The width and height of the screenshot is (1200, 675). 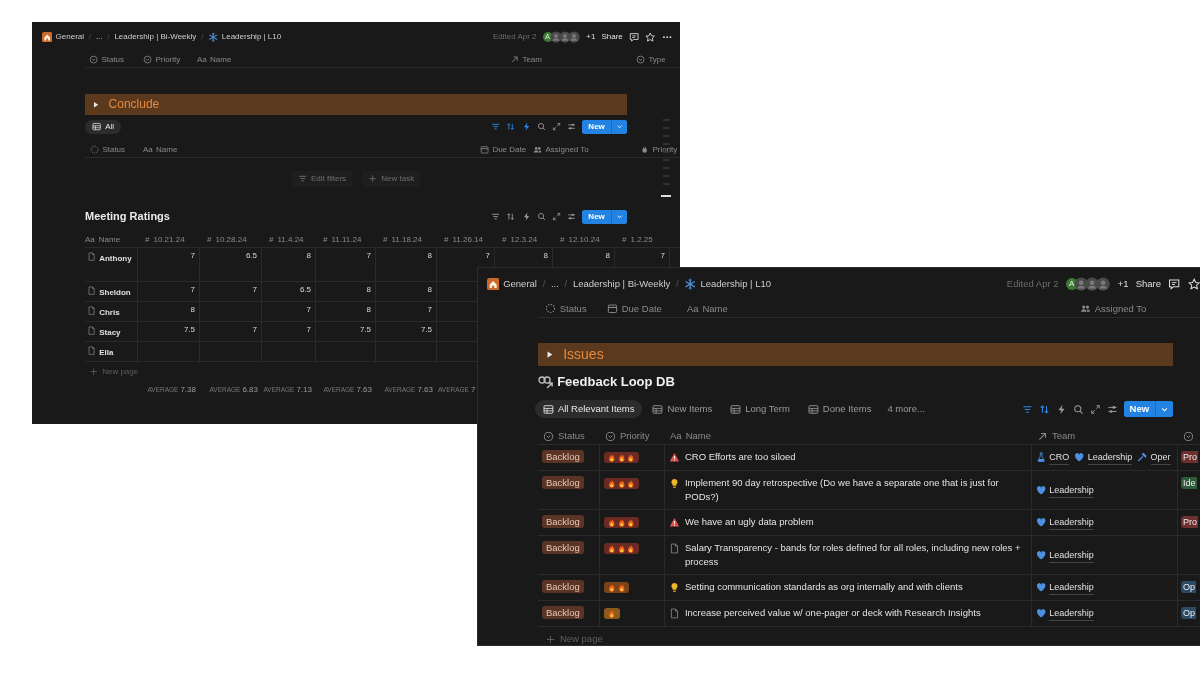 I want to click on column-header: 11.26.14, so click(x=467, y=239).